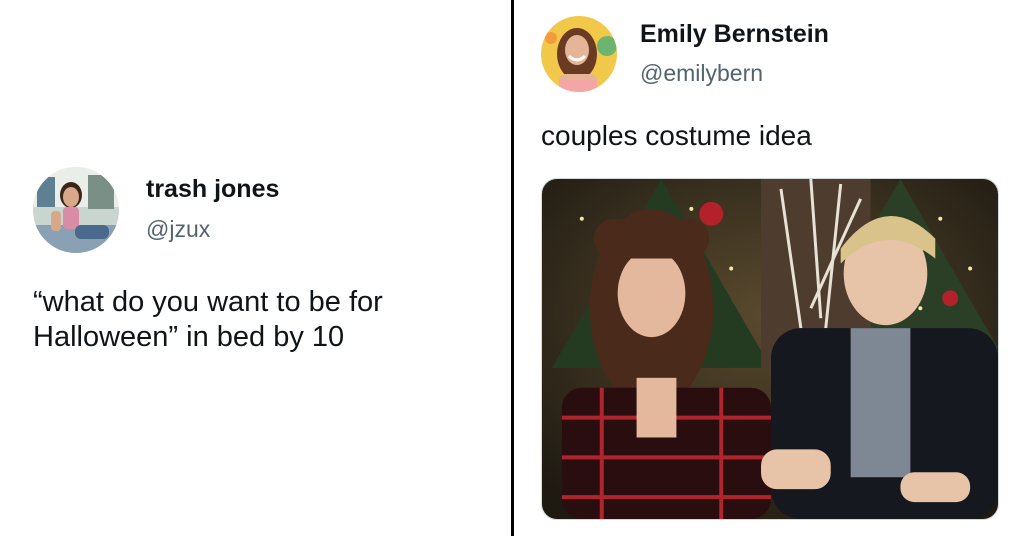 This screenshot has width=1024, height=536. I want to click on display-name: Emily Bernstein, so click(734, 34).